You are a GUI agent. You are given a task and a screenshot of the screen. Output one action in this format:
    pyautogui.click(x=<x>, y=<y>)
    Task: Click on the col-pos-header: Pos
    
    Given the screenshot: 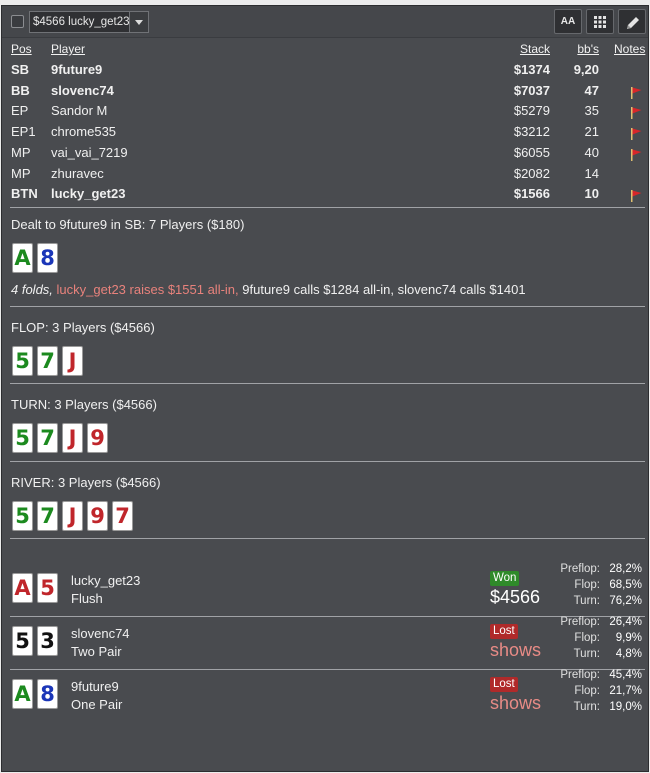 What is the action you would take?
    pyautogui.click(x=21, y=49)
    